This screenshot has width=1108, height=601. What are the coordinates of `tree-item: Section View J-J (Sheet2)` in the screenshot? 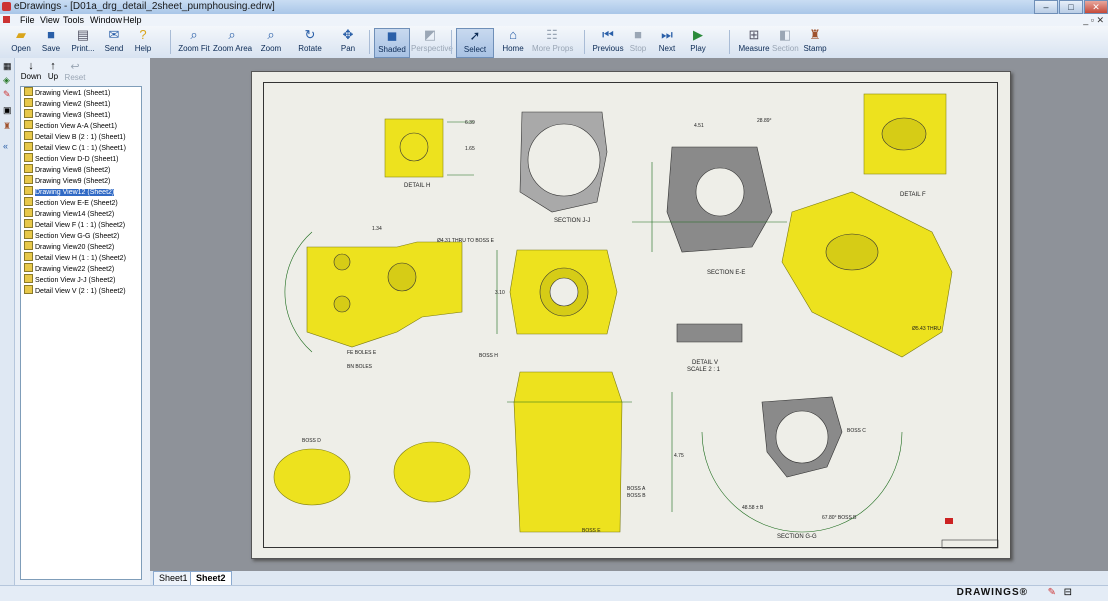 It's located at (81, 279).